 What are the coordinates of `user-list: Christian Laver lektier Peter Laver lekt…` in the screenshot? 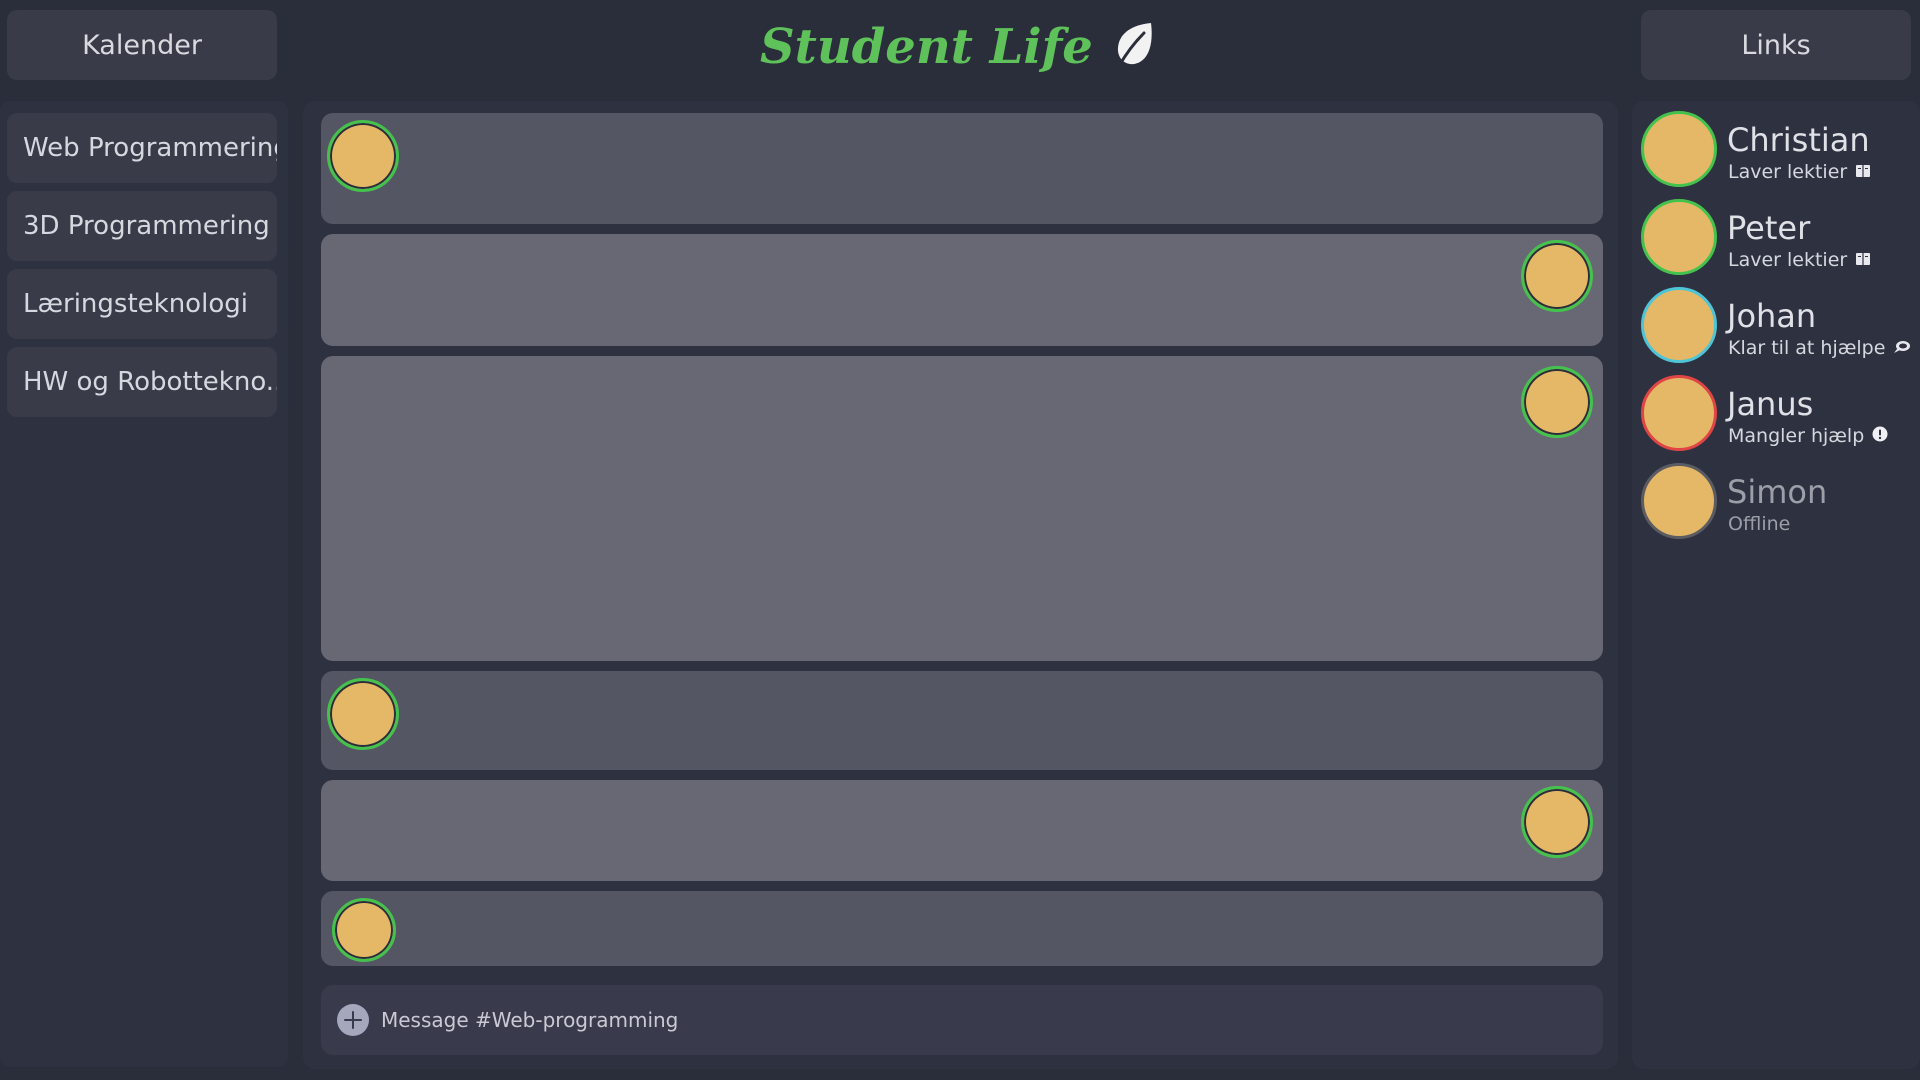 It's located at (1776, 585).